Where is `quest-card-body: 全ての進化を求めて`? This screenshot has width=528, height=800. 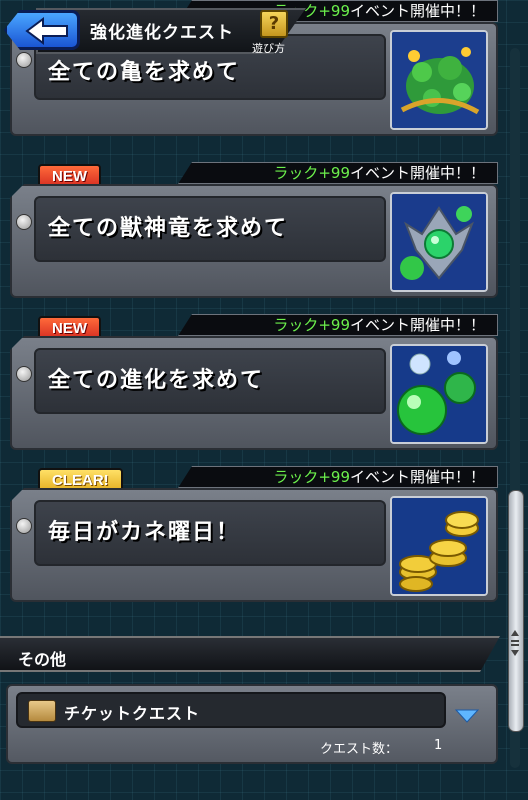
quest-card-body: 全ての進化を求めて is located at coordinates (254, 393).